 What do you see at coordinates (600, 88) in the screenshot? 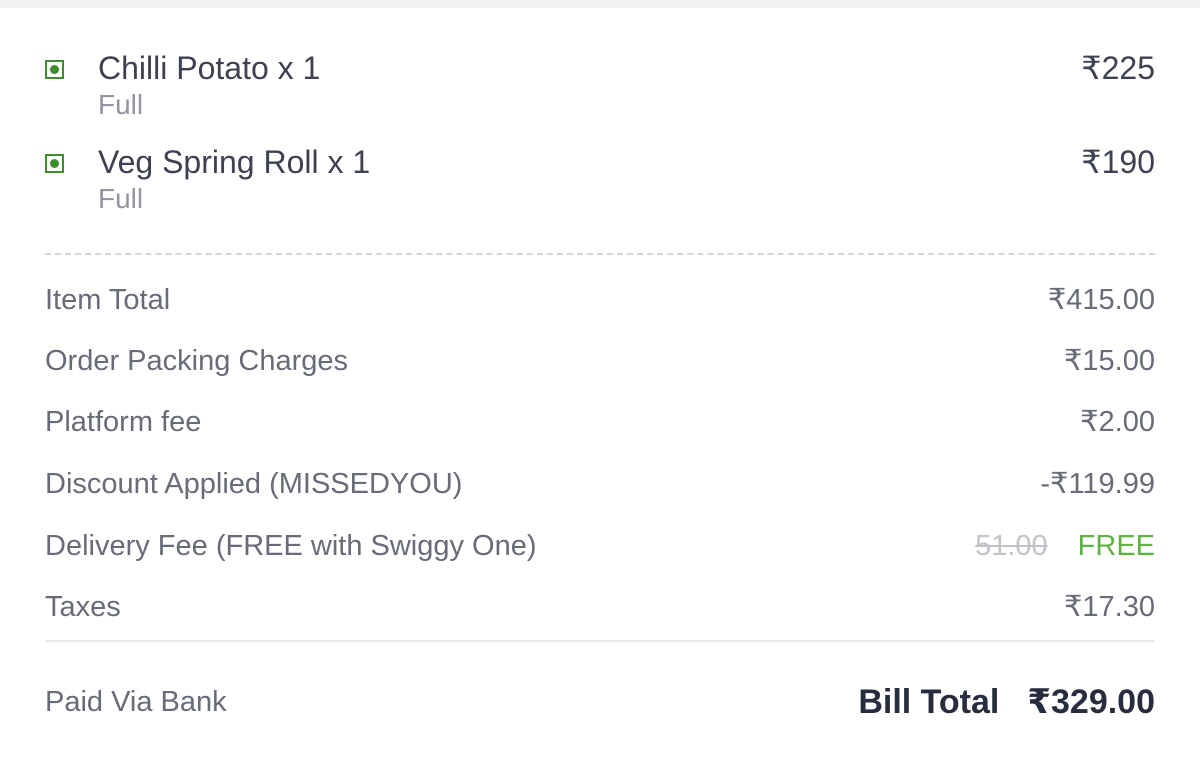
I see `order-item: Chilli Potato x 1 Full ₹225` at bounding box center [600, 88].